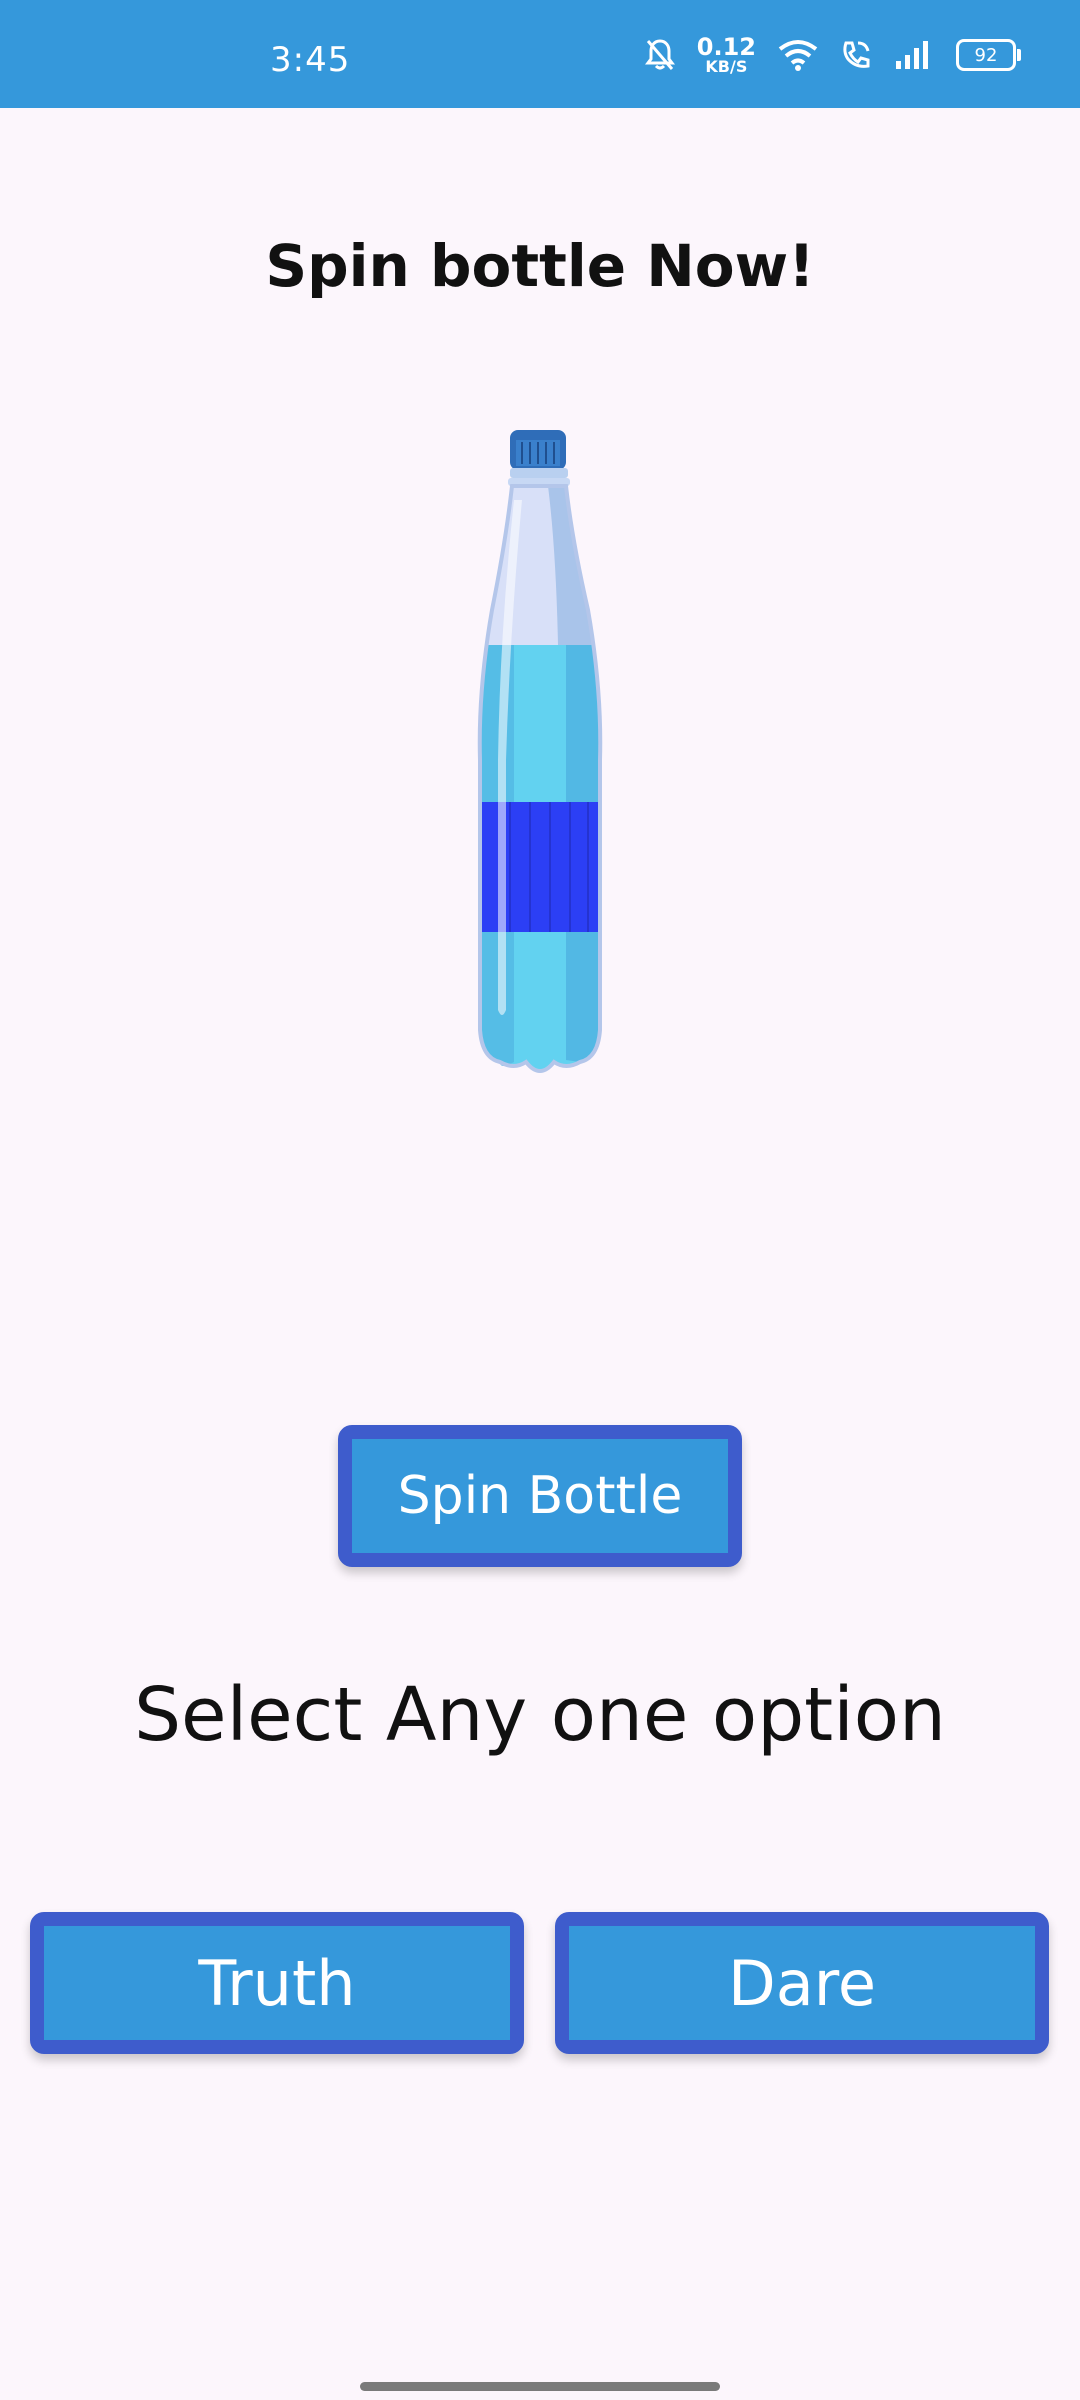  I want to click on gesture-nav-handle, so click(540, 2386).